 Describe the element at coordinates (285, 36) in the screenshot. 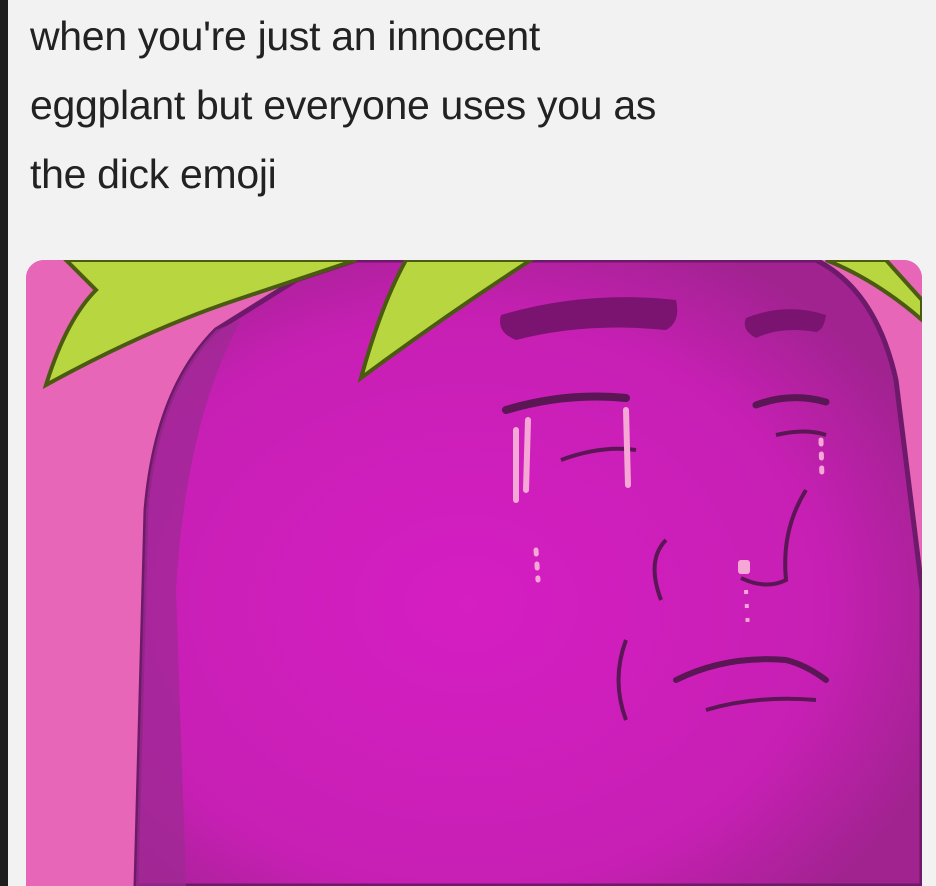

I see `caption-line-1: when you're just an innocent` at that location.